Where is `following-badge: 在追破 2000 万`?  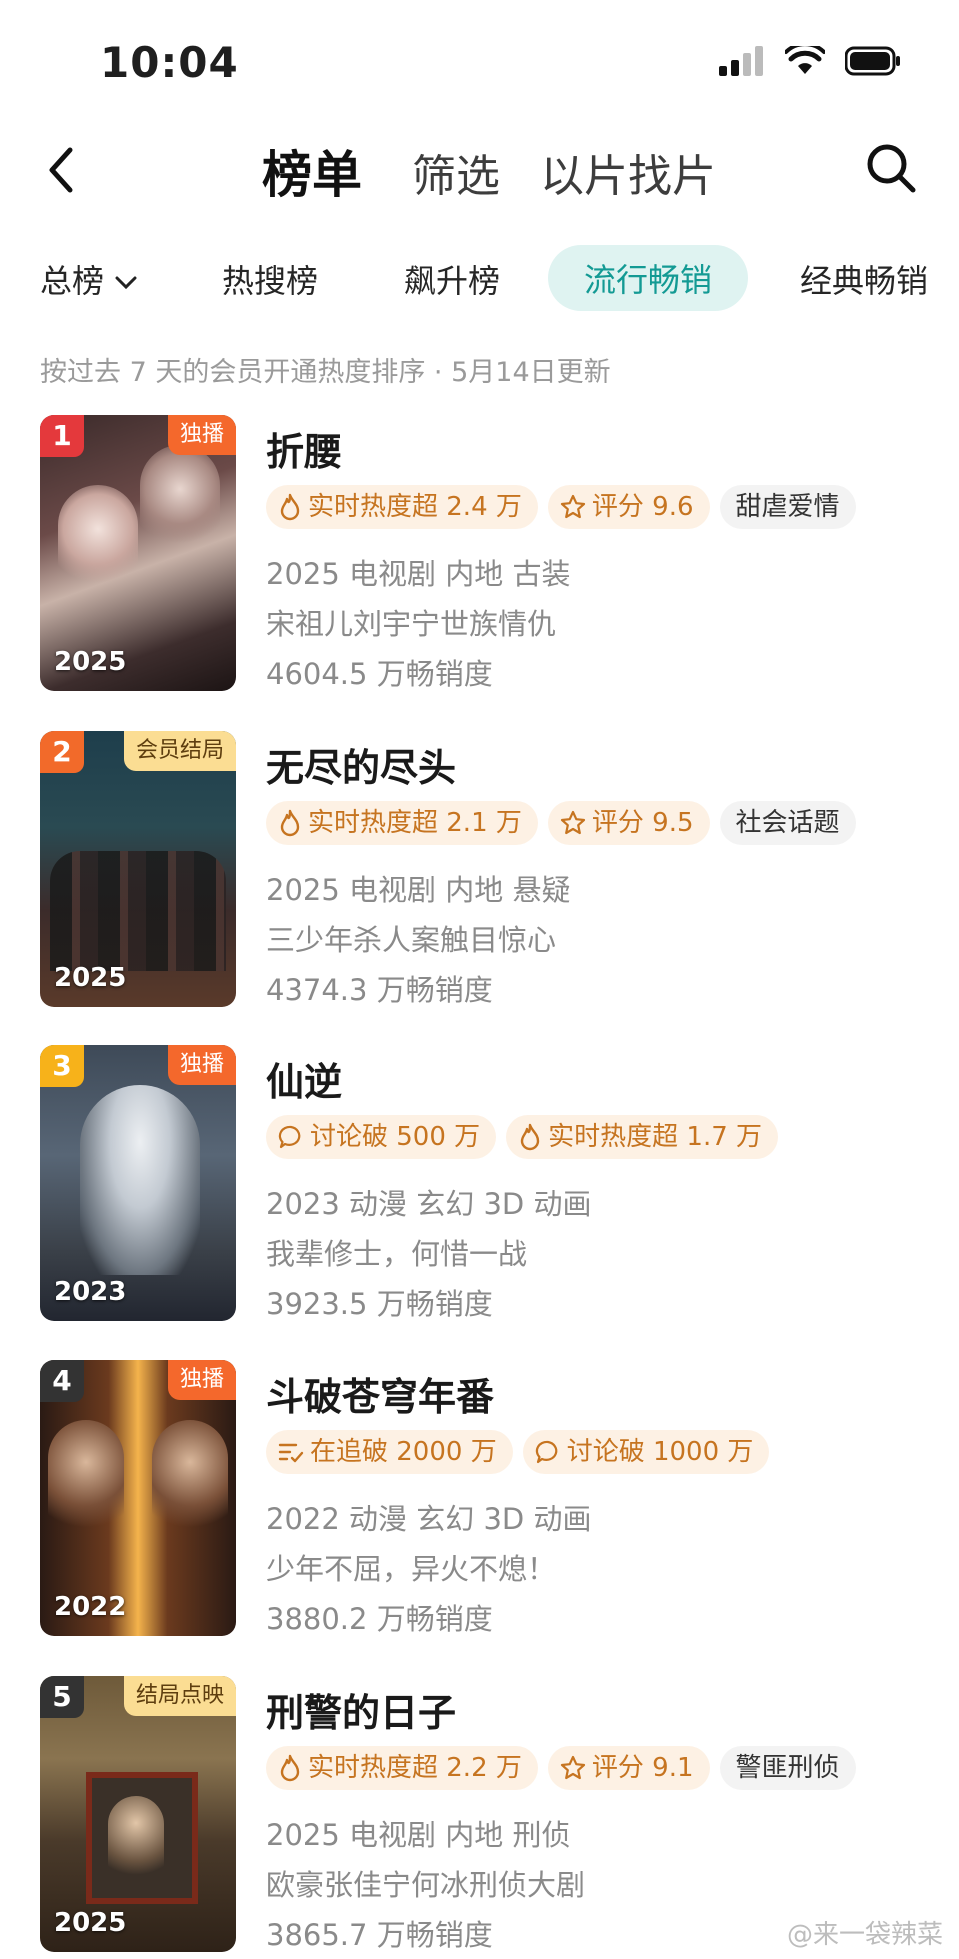 following-badge: 在追破 2000 万 is located at coordinates (389, 1452).